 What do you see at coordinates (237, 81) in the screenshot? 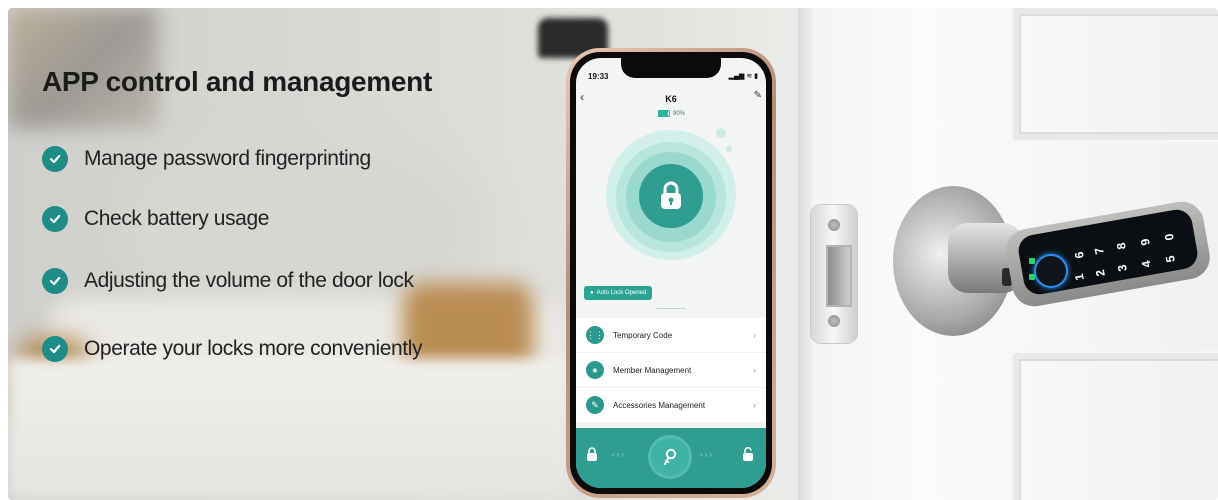
I see `banner-title: APP control and management` at bounding box center [237, 81].